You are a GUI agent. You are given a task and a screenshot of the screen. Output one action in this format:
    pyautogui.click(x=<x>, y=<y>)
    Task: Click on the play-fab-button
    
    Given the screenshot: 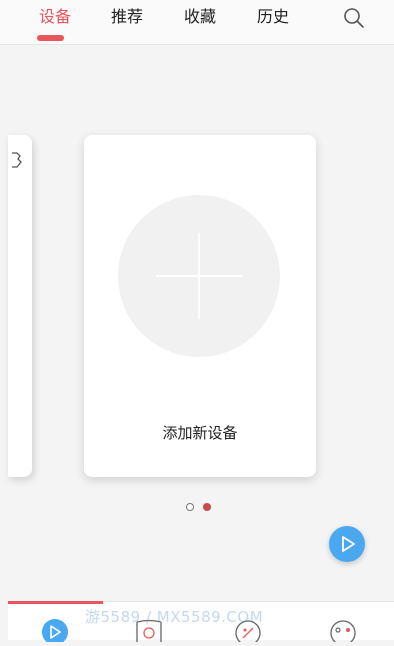 What is the action you would take?
    pyautogui.click(x=347, y=544)
    